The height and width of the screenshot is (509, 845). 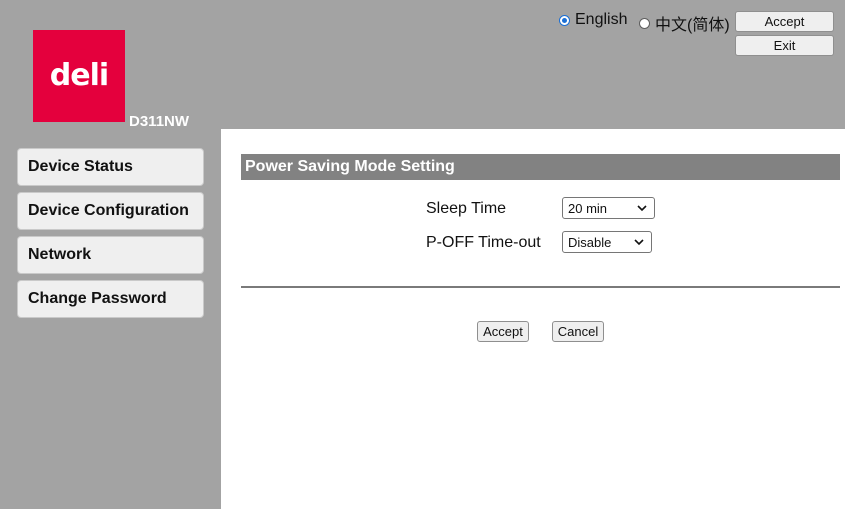 I want to click on sleep-time-value: 20 min, so click(x=588, y=208).